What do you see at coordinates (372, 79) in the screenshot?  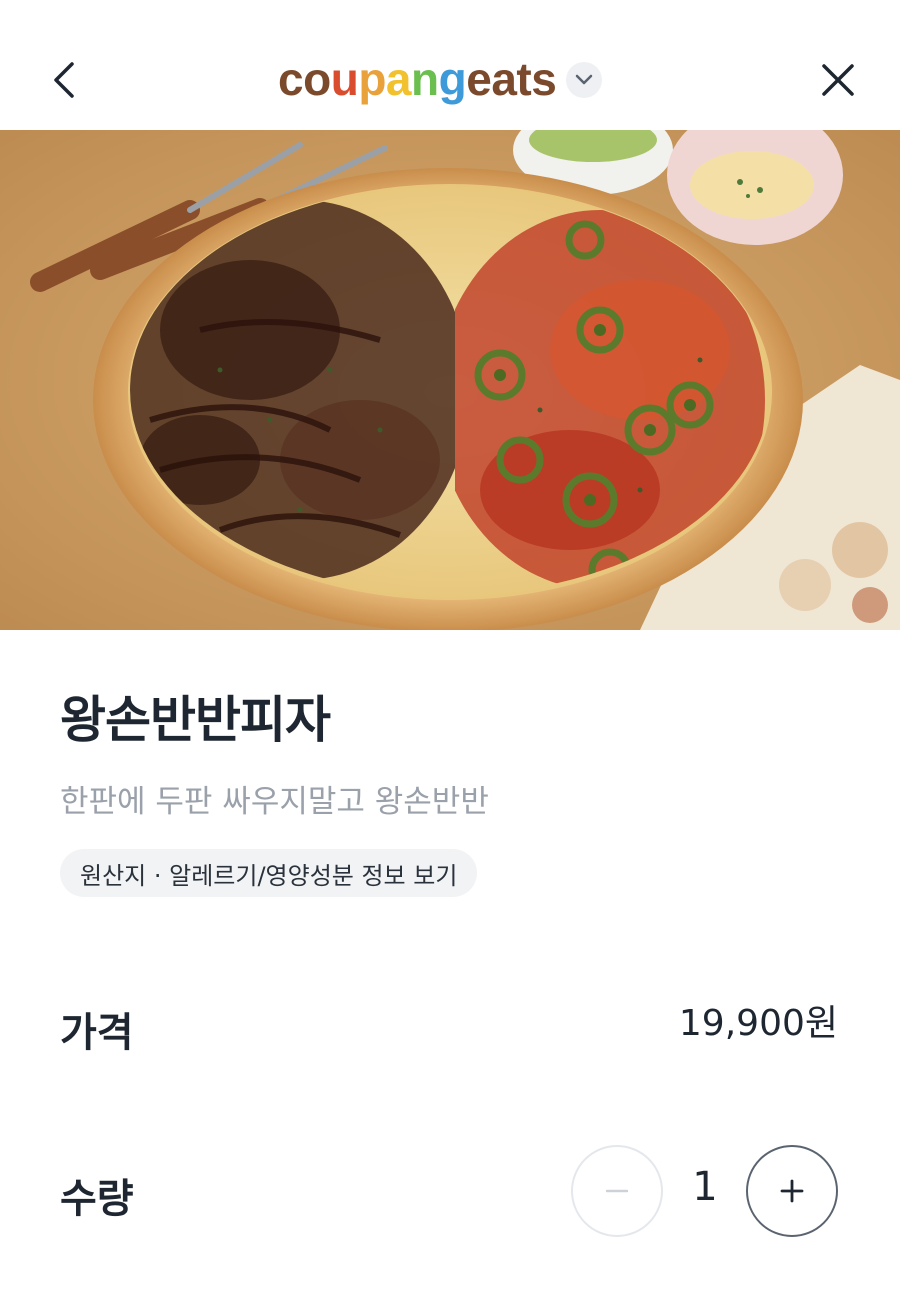 I see `logo-letter: p` at bounding box center [372, 79].